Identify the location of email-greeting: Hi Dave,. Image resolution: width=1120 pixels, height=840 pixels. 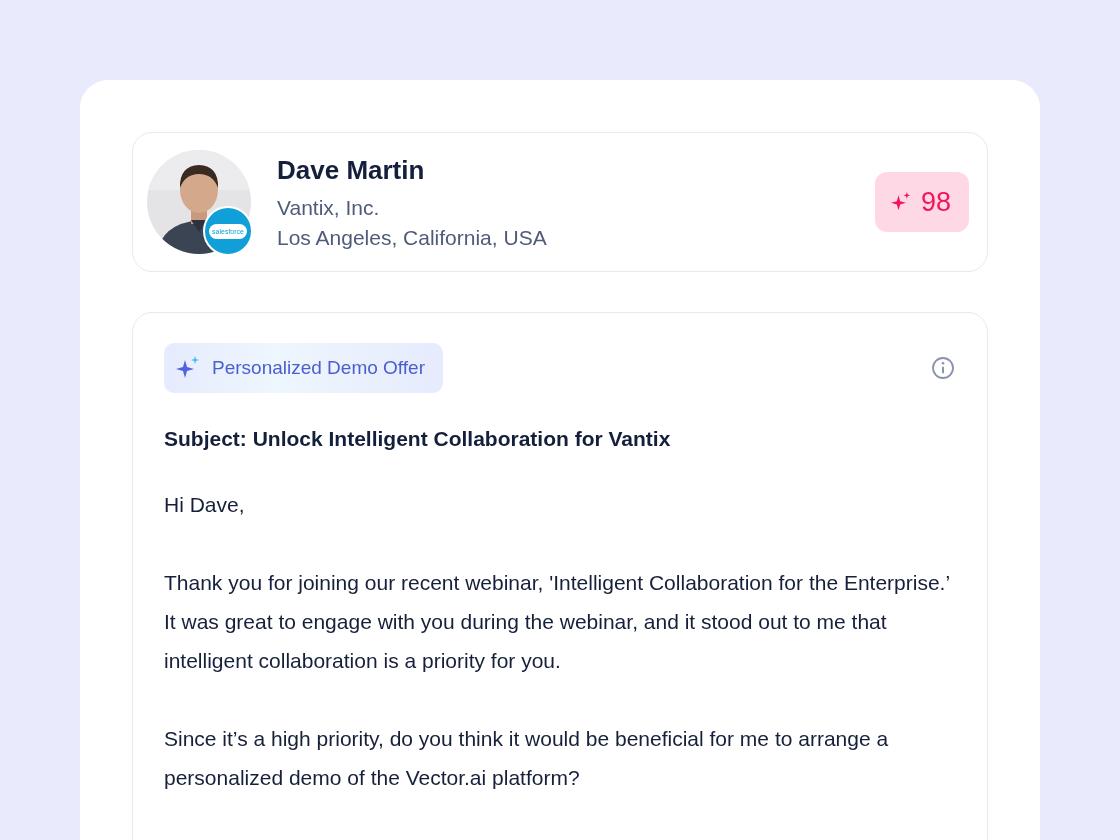
(205, 505).